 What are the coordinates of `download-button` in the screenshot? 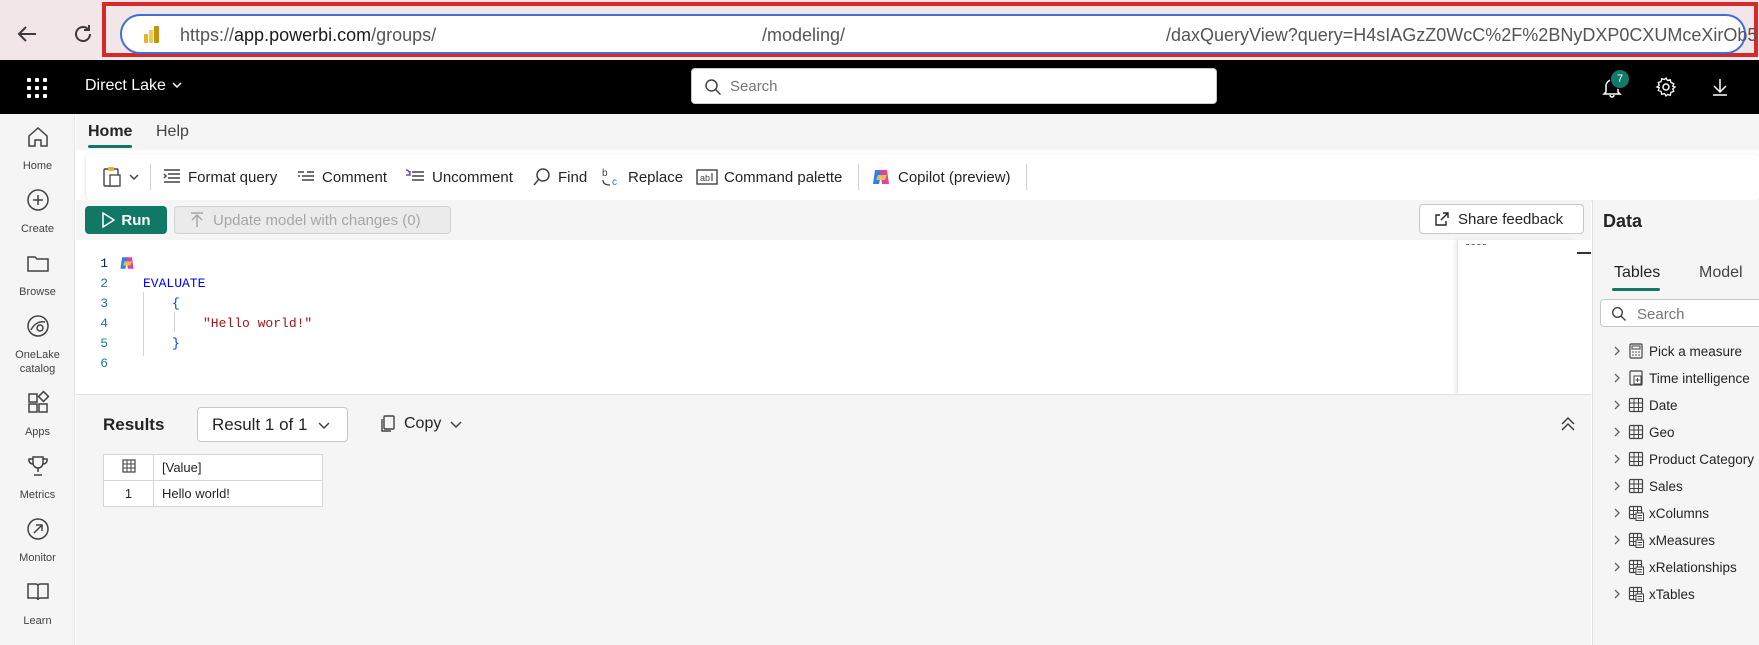 It's located at (1720, 87).